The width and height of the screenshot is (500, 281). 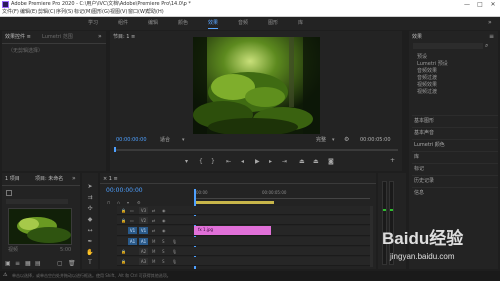 What do you see at coordinates (457, 78) in the screenshot?
I see `effects-folder-audio-transitions: 音频过渡` at bounding box center [457, 78].